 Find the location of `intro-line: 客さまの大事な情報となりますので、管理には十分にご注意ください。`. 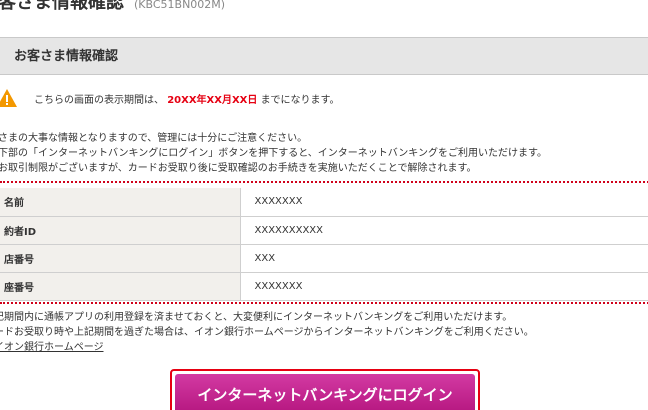

intro-line: 客さまの大事な情報となりますので、管理には十分にご注意ください。 is located at coordinates (154, 138).